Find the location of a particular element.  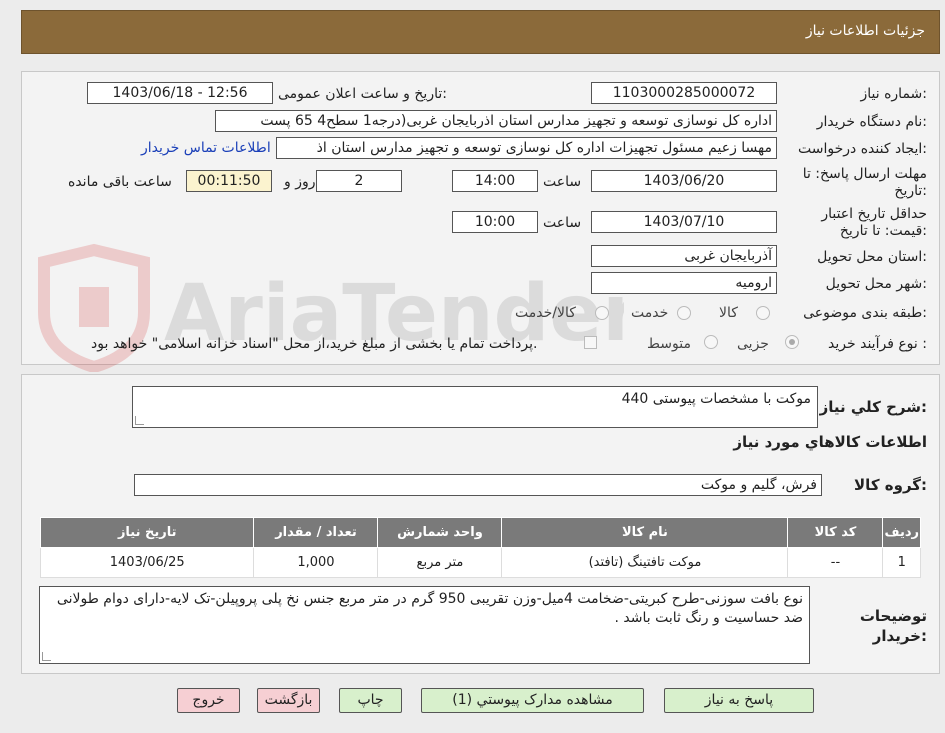

page-title: جزئیات اطلاعات نیاز is located at coordinates (865, 31).